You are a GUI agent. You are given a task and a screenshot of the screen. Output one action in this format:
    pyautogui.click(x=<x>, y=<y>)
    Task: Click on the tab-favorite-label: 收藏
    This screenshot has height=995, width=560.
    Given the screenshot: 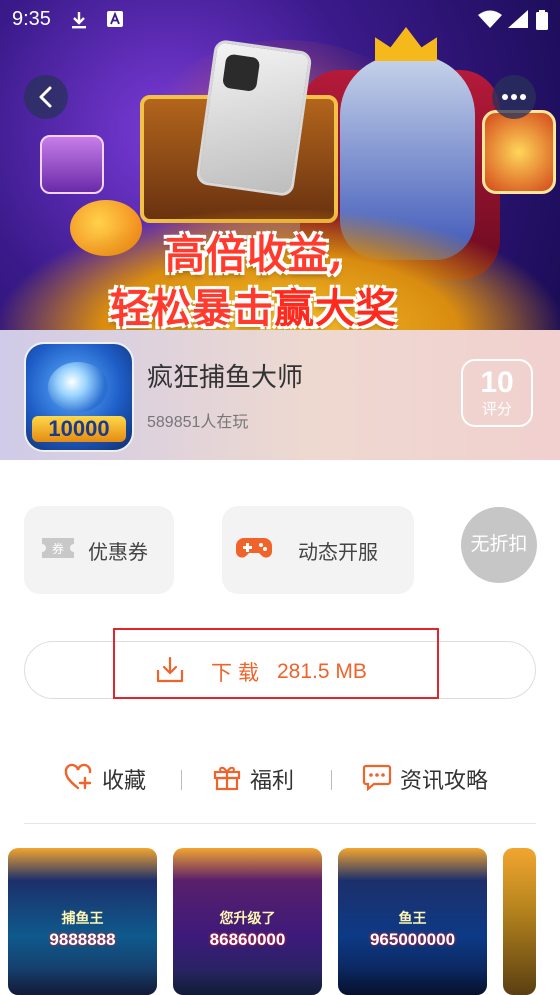 What is the action you would take?
    pyautogui.click(x=124, y=780)
    